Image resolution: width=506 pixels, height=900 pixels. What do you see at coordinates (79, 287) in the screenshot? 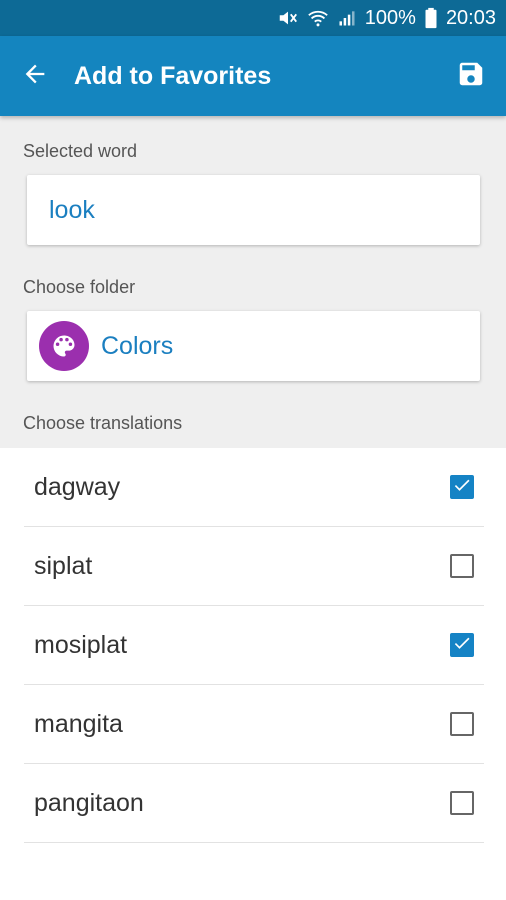
I see `choose-folder-label: Choose folder` at bounding box center [79, 287].